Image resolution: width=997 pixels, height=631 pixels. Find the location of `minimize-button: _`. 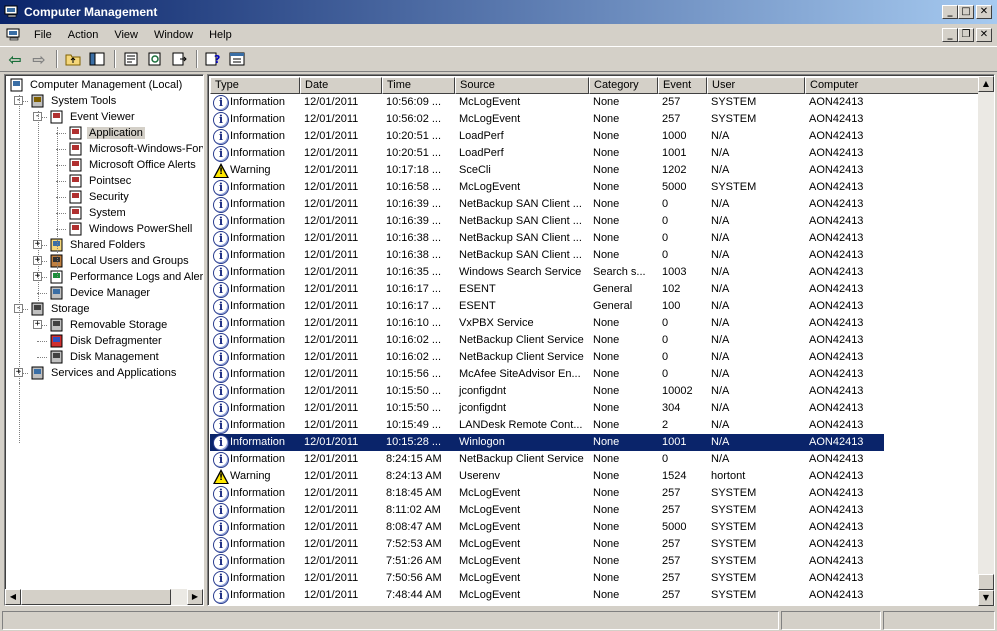

minimize-button: _ is located at coordinates (950, 12).